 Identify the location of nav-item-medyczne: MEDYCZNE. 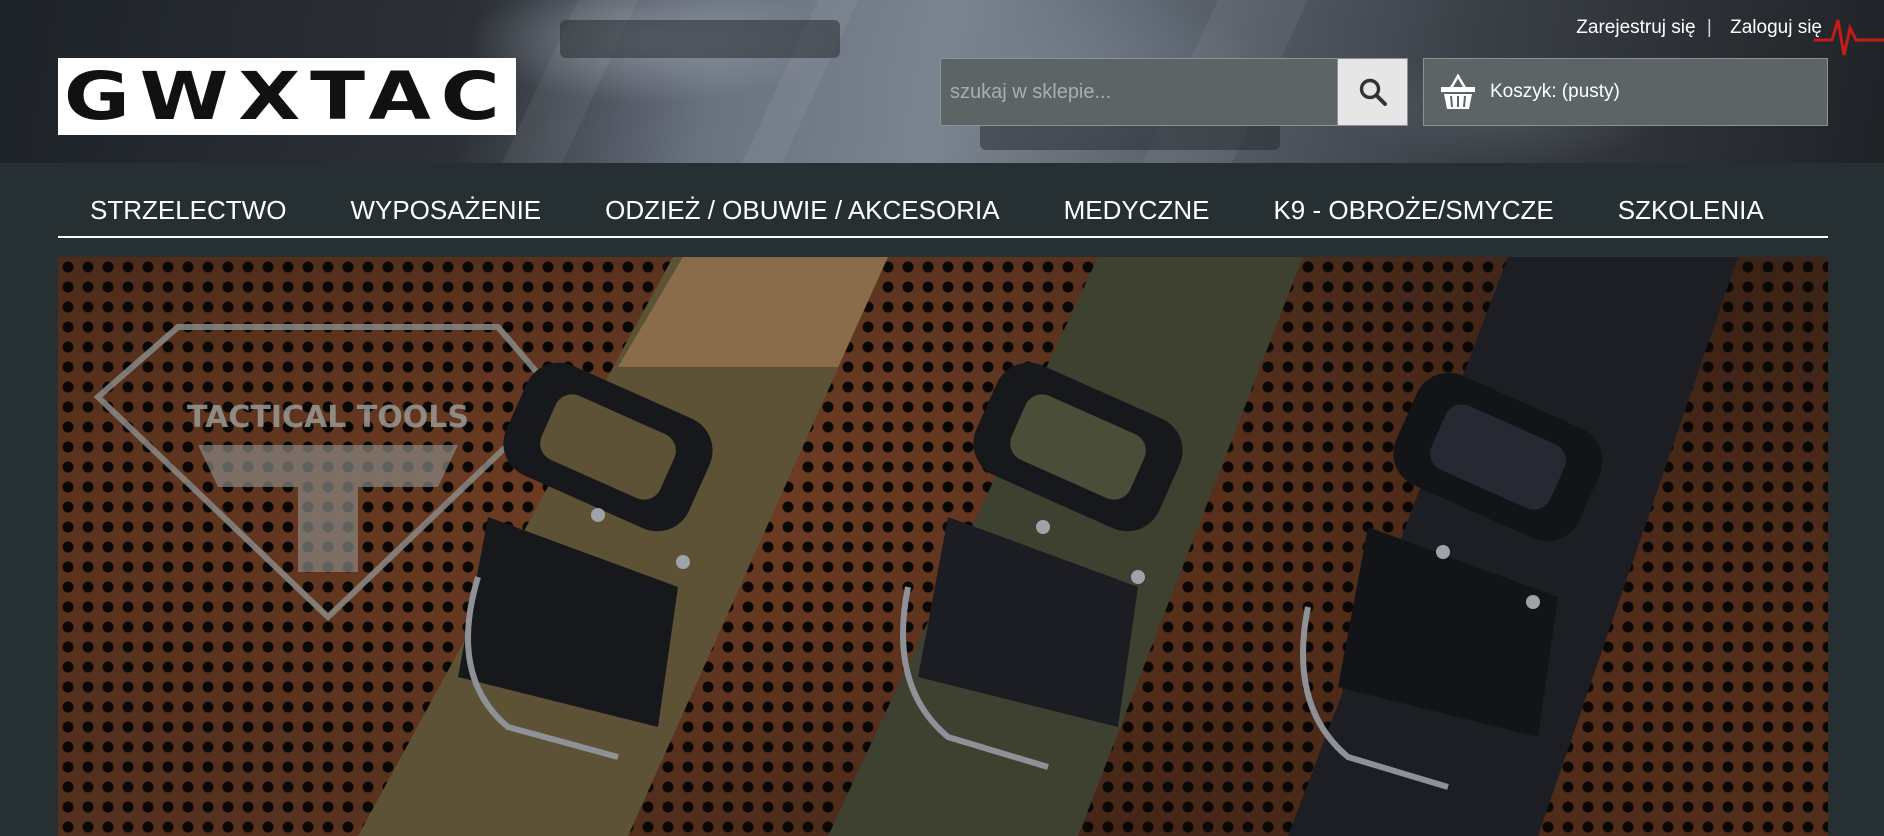
(1137, 210).